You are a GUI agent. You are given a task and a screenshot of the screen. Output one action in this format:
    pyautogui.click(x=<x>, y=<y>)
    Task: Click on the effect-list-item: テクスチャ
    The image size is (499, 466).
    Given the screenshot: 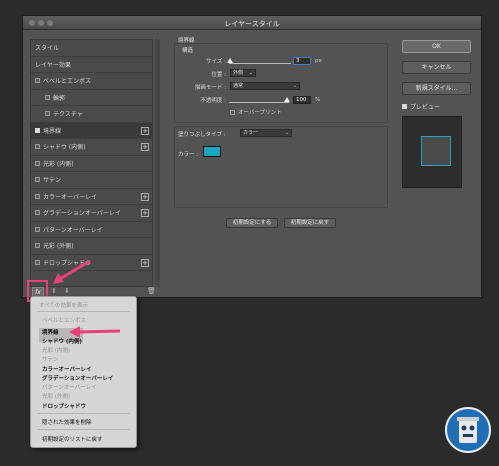 What is the action you would take?
    pyautogui.click(x=91, y=114)
    